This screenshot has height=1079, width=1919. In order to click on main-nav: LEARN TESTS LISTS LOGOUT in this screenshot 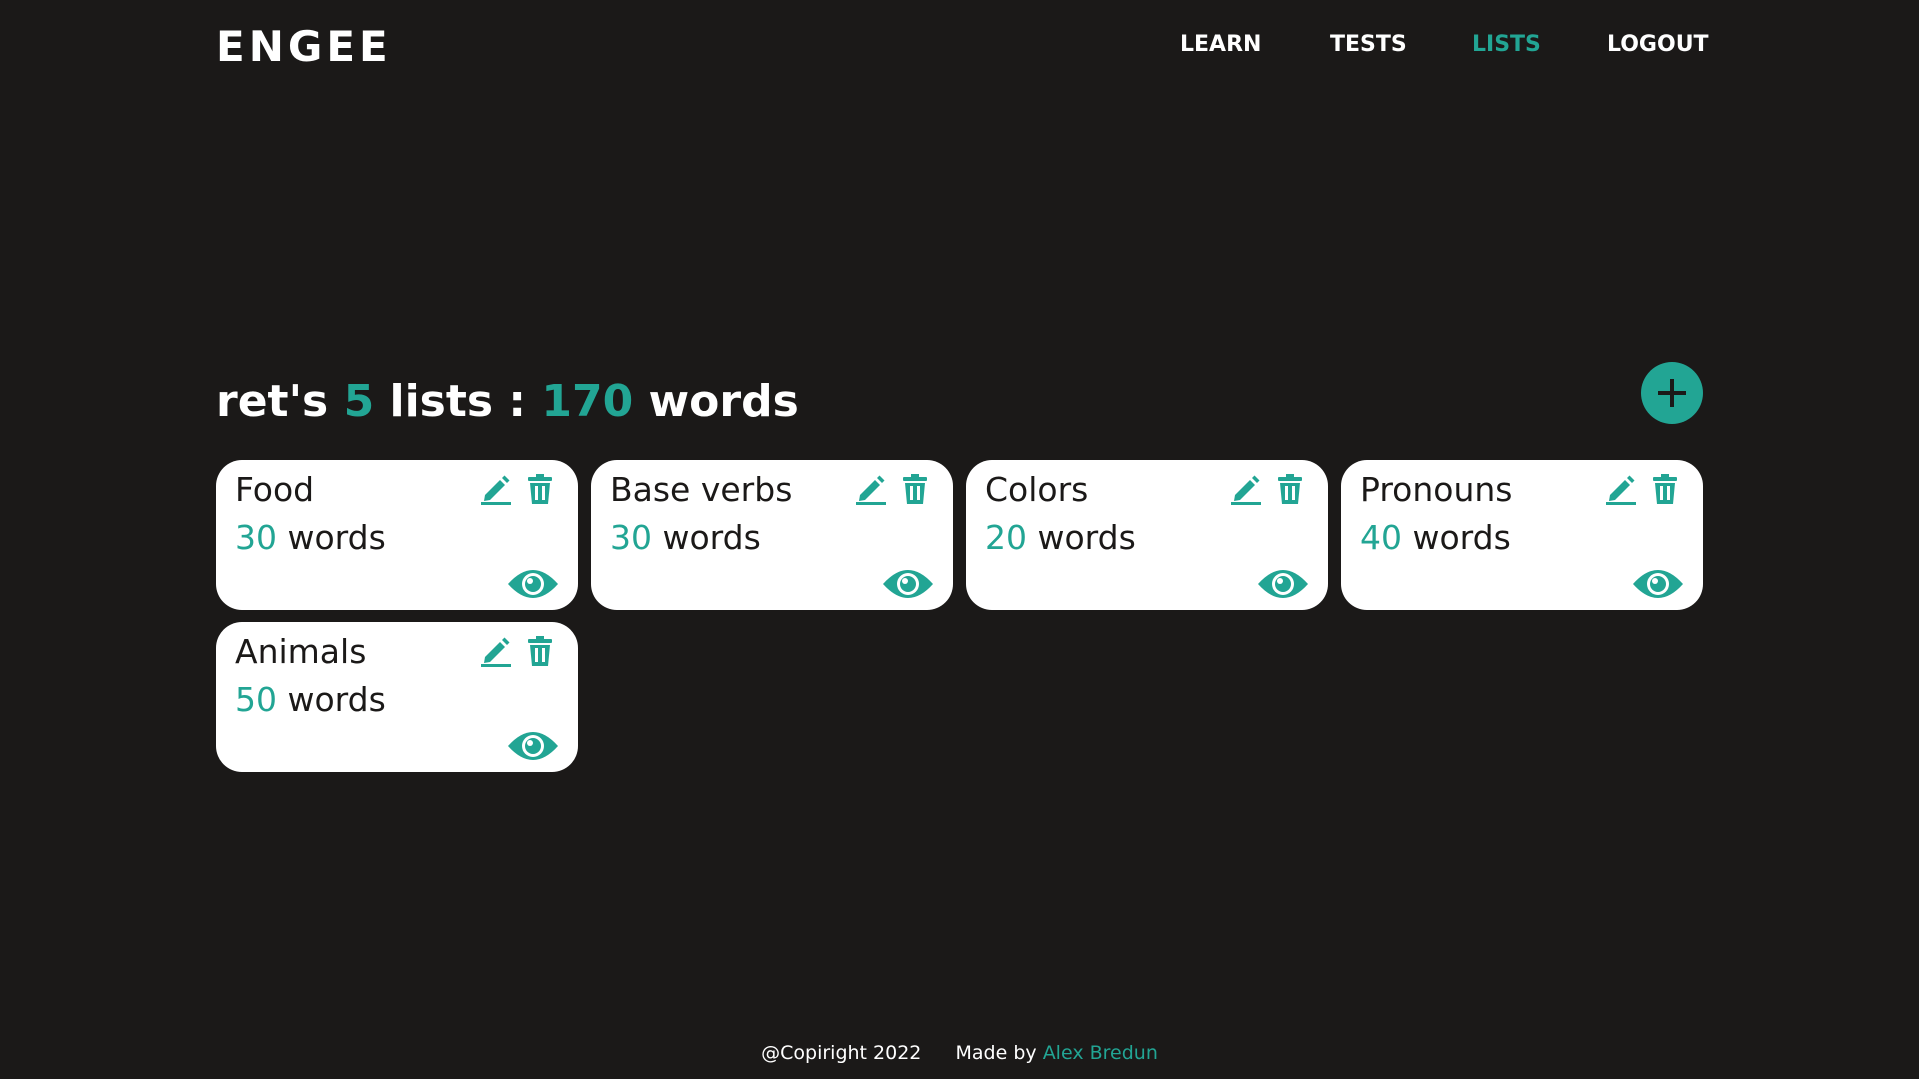, I will do `click(1434, 48)`.